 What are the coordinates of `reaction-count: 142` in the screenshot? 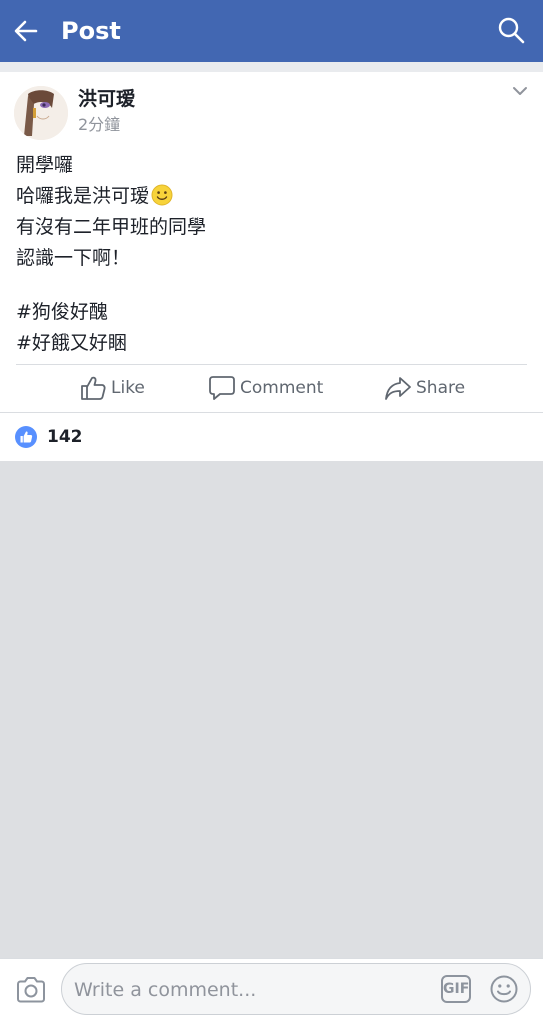 It's located at (65, 437).